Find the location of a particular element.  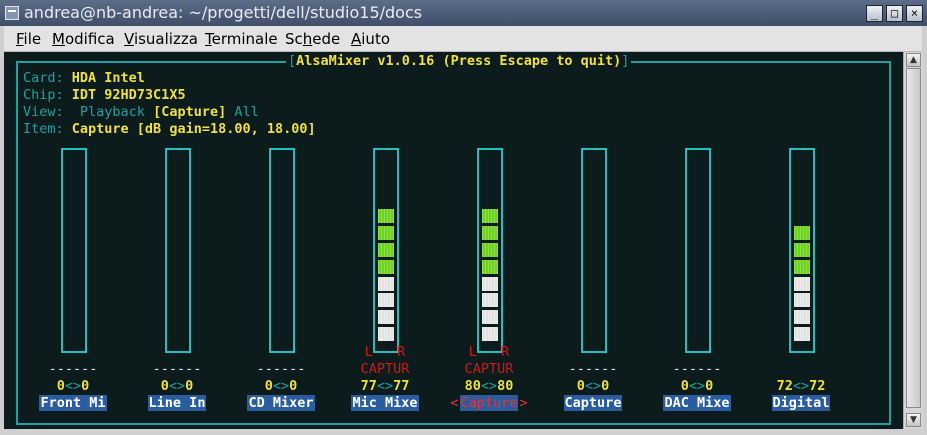

maximize-button: □ is located at coordinates (894, 13).